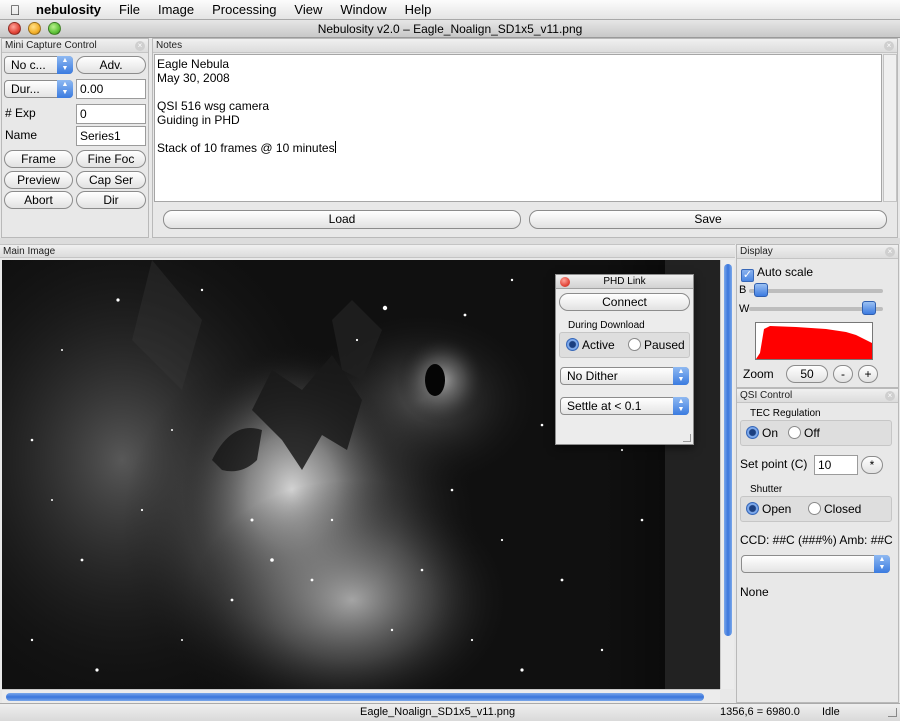 This screenshot has height=721, width=900. What do you see at coordinates (708, 219) in the screenshot?
I see `save-button: Save` at bounding box center [708, 219].